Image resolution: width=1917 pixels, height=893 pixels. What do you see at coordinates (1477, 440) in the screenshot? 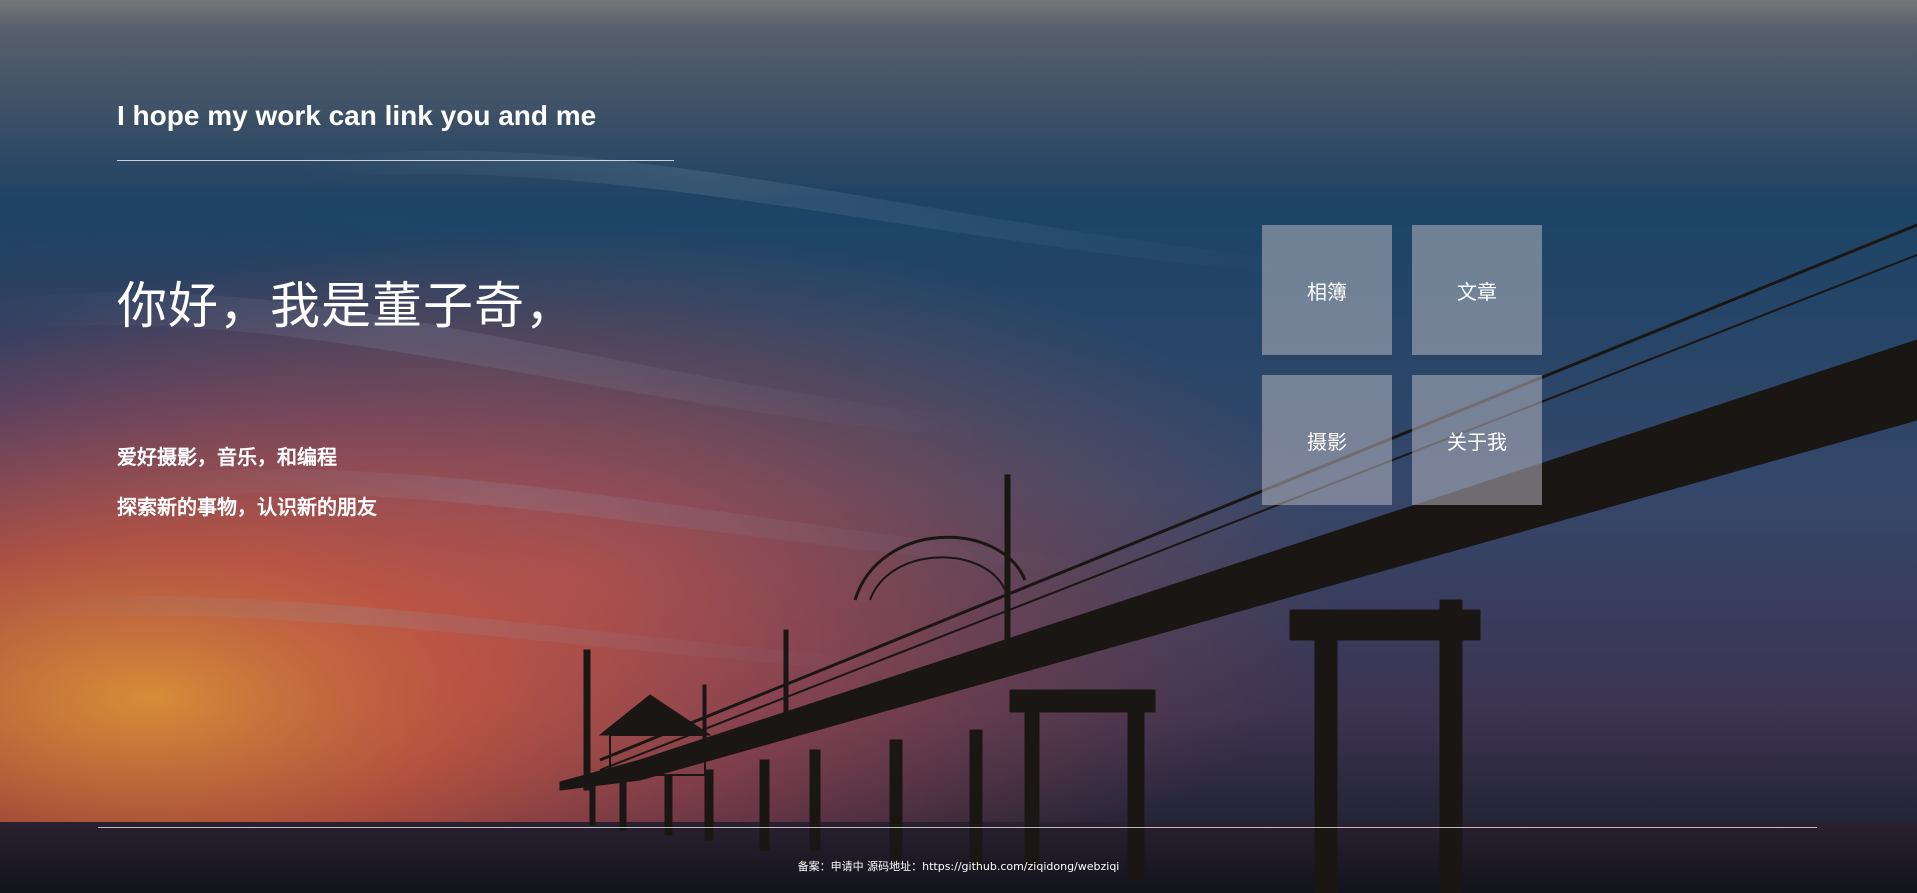
I see `nav-tile-about: 关于我` at bounding box center [1477, 440].